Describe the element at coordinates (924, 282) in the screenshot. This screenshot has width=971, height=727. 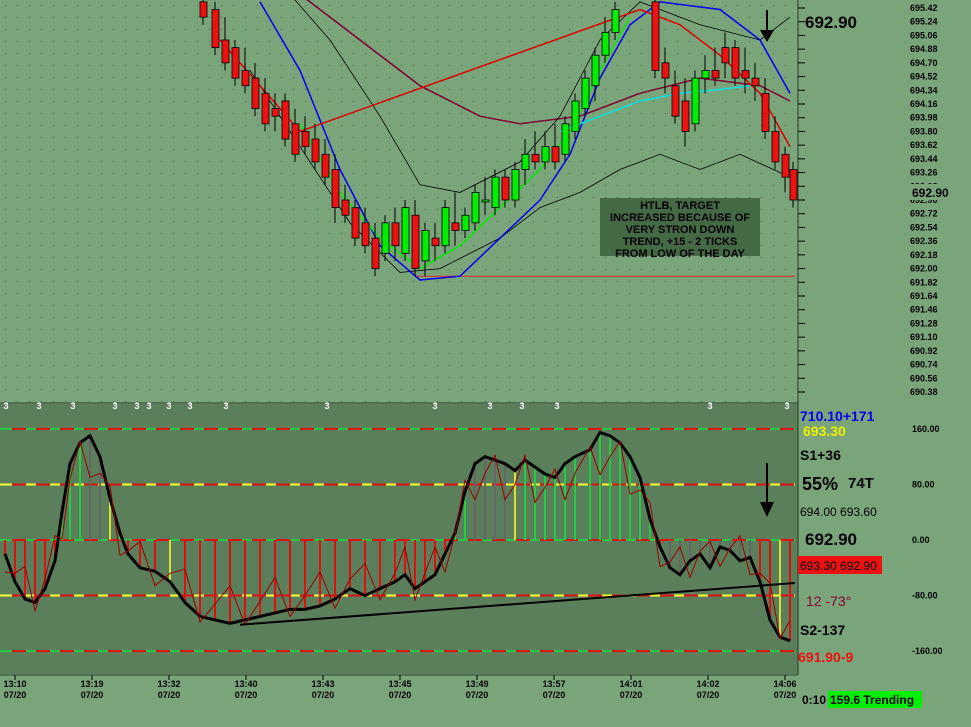
I see `price-tick-label: 691.82` at that location.